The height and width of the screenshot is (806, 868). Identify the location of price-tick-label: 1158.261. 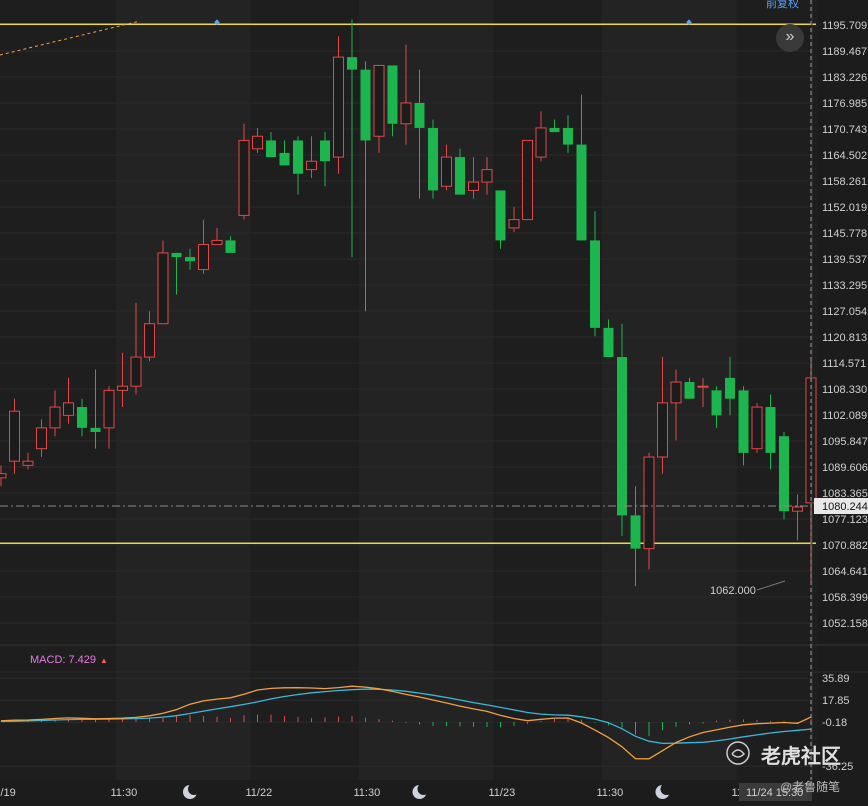
(844, 182).